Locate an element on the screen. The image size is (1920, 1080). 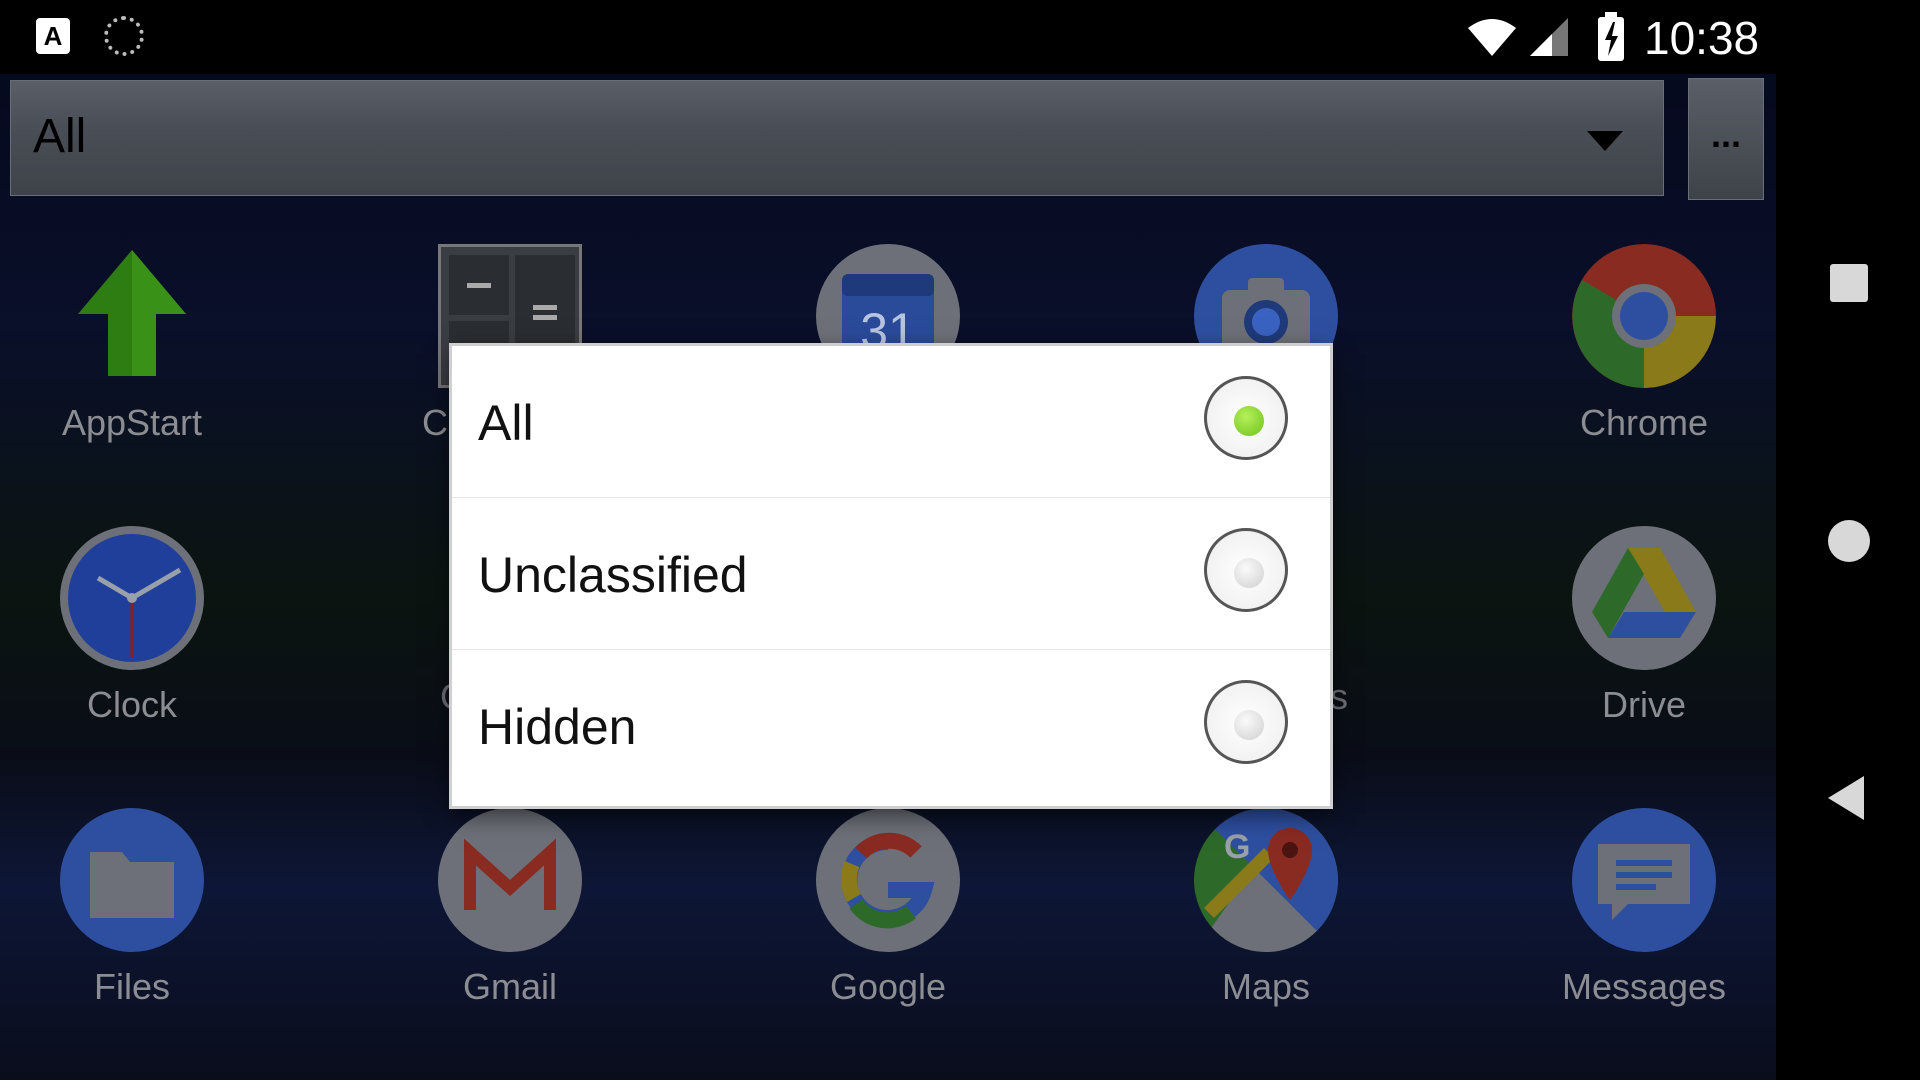
app-files: Files is located at coordinates (132, 908).